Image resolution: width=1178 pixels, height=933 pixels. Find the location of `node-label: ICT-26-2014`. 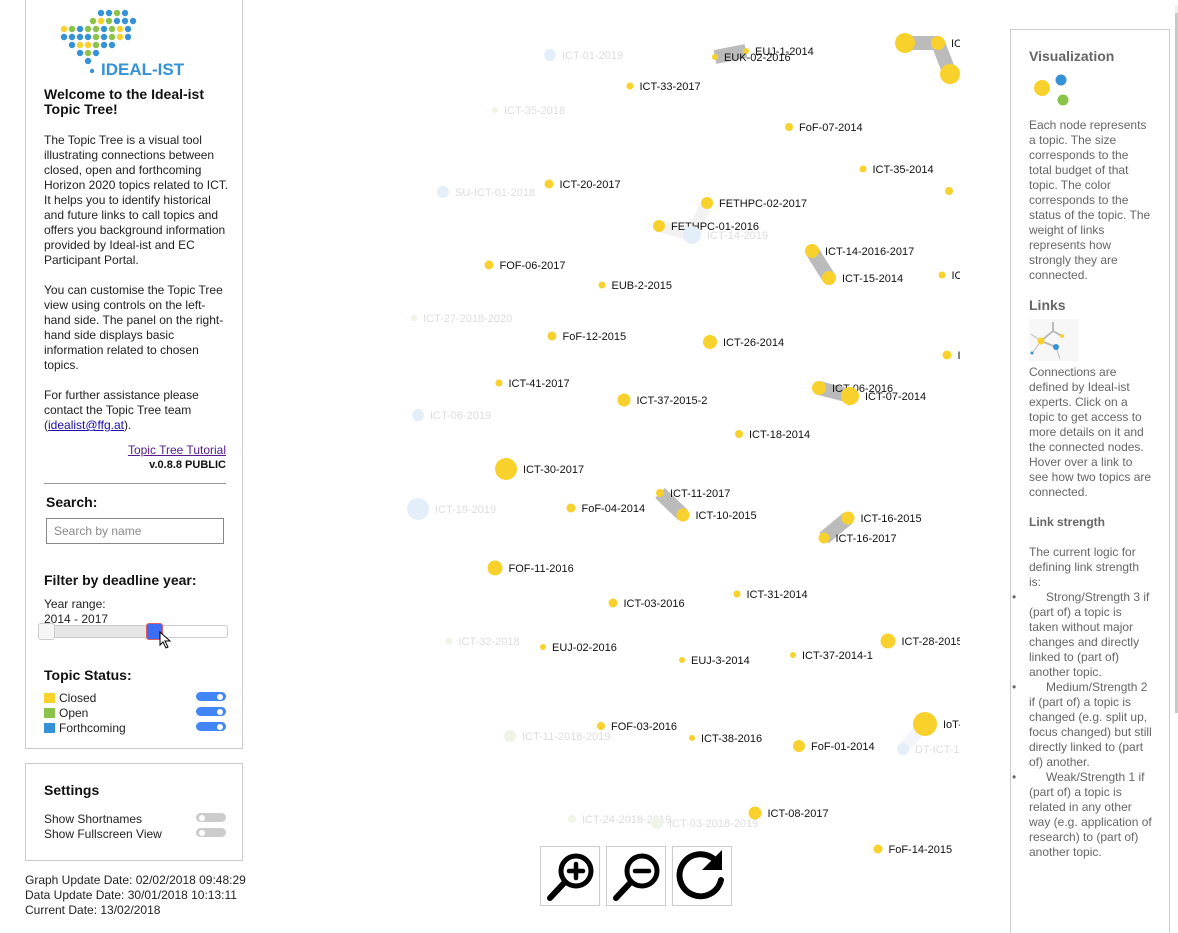

node-label: ICT-26-2014 is located at coordinates (753, 343).